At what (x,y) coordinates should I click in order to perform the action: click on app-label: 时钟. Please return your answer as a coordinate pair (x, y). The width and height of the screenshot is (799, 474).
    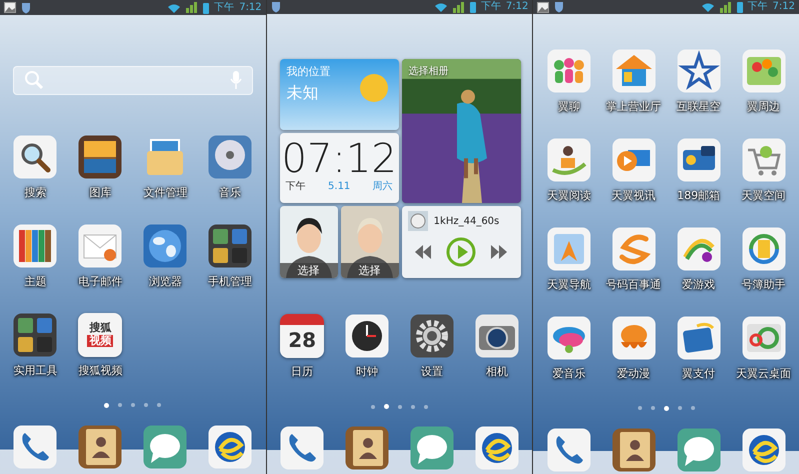
    Looking at the image, I should click on (367, 372).